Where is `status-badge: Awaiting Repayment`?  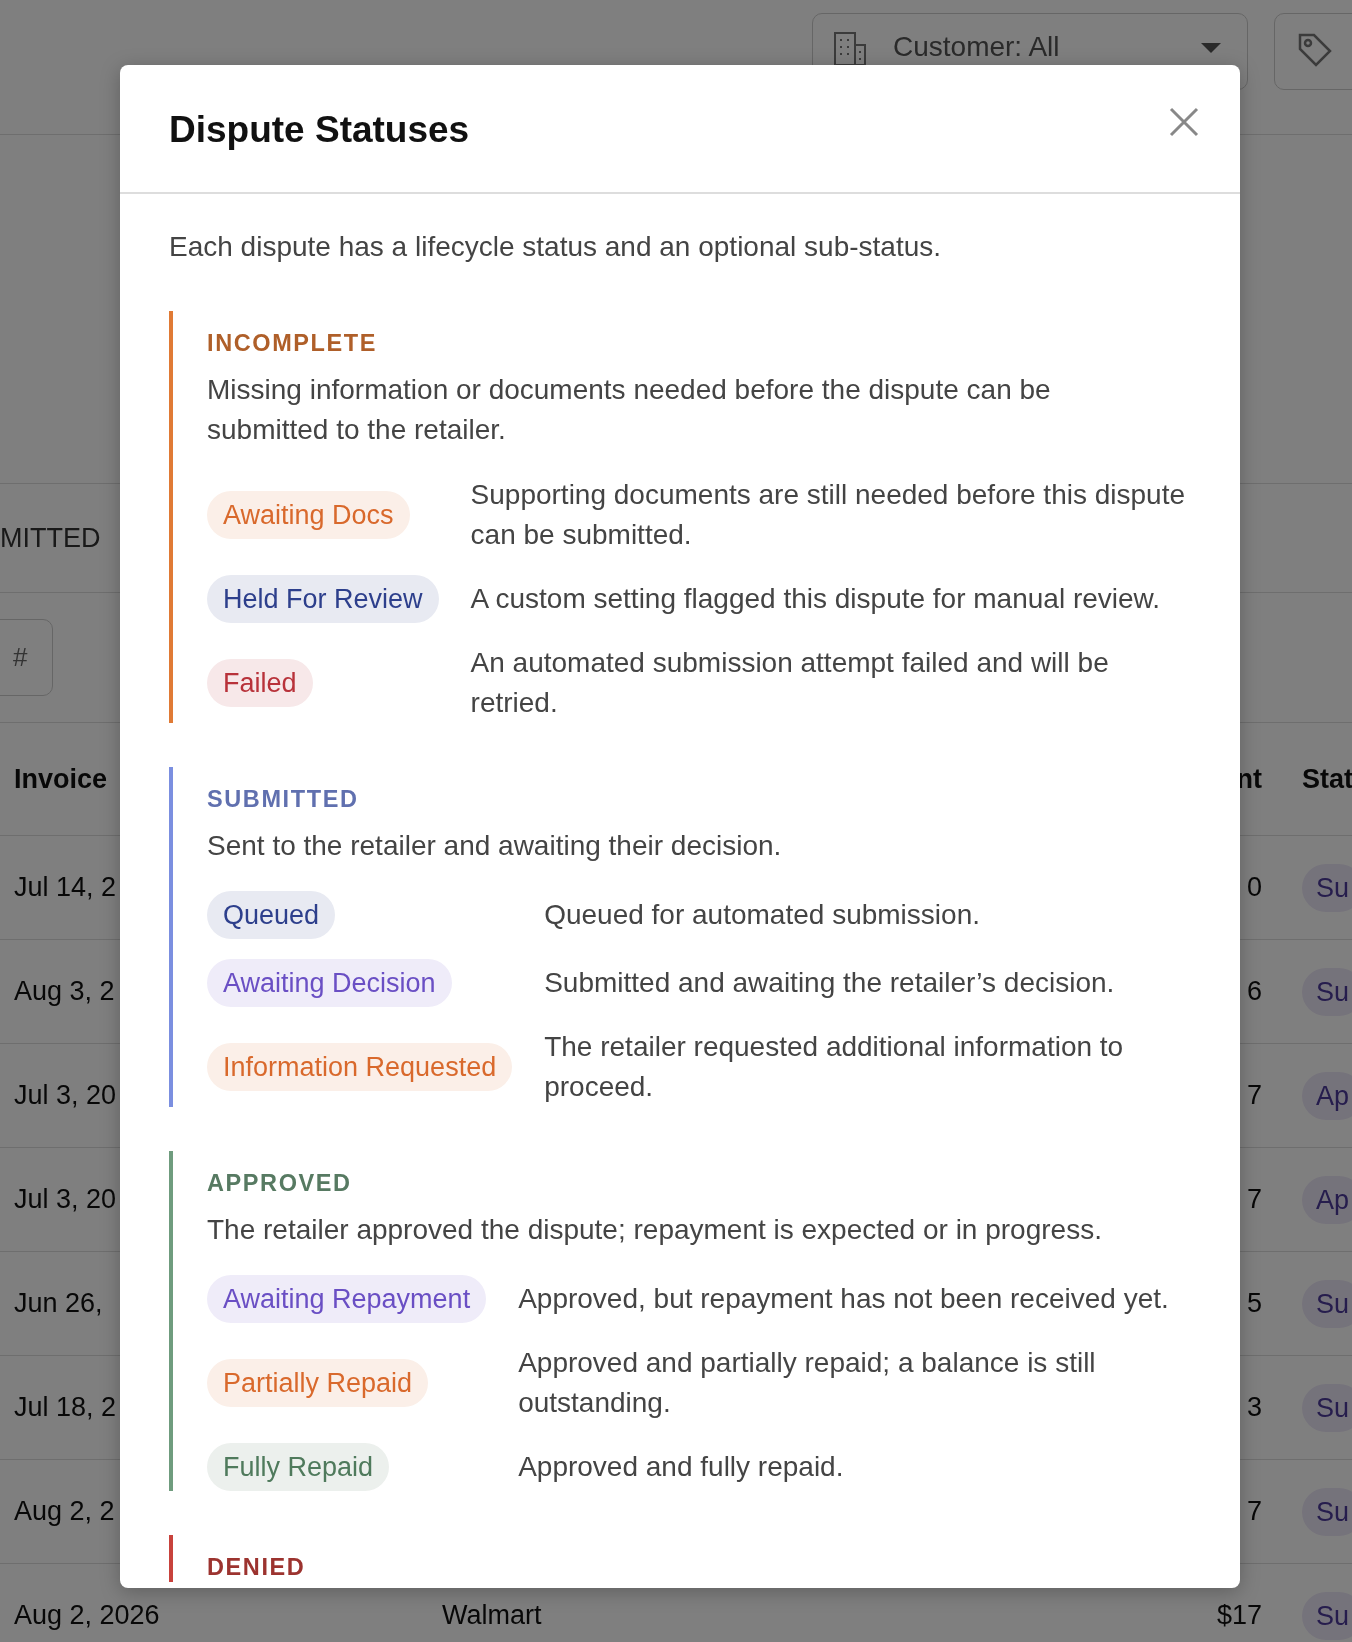
status-badge: Awaiting Repayment is located at coordinates (347, 1299).